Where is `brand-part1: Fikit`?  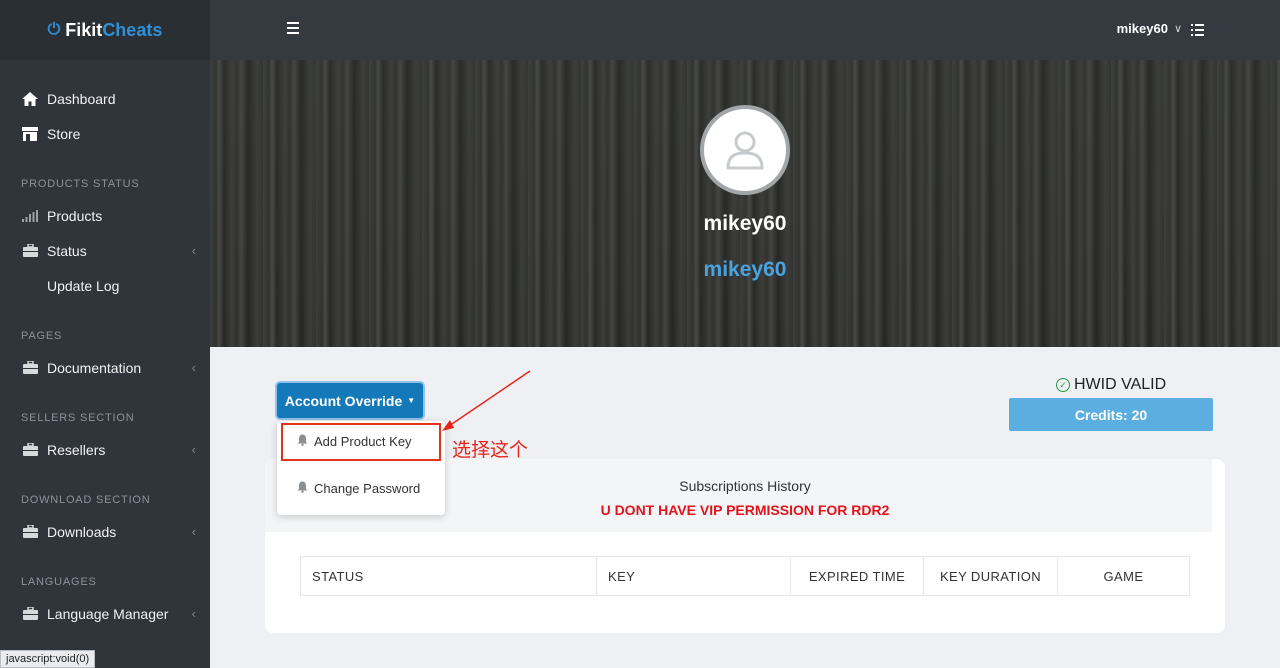
brand-part1: Fikit is located at coordinates (84, 29).